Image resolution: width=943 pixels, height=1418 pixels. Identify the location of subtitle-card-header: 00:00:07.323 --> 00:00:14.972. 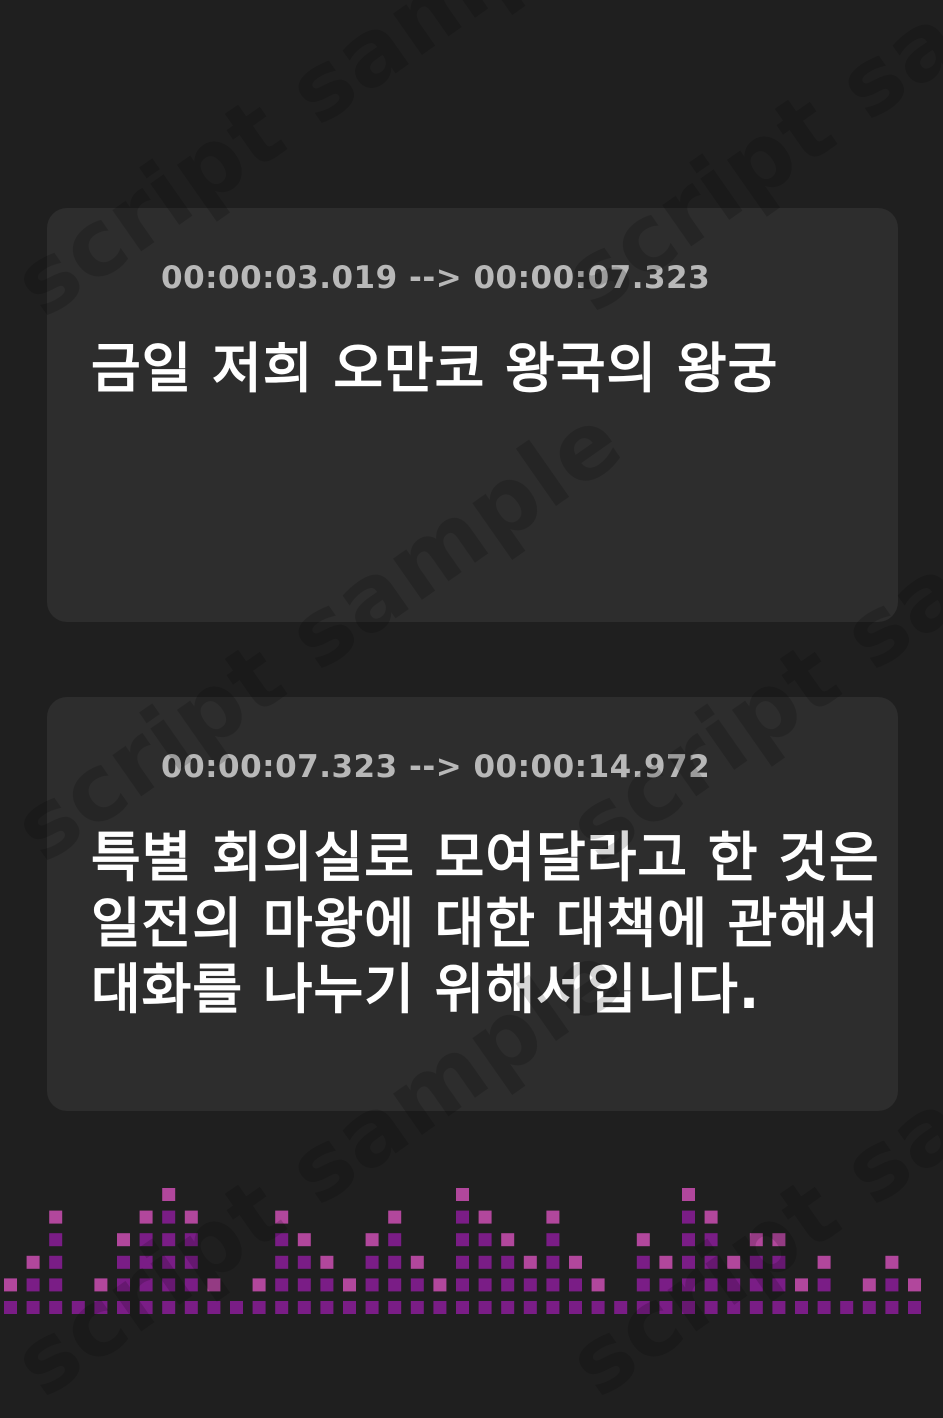
(399, 767).